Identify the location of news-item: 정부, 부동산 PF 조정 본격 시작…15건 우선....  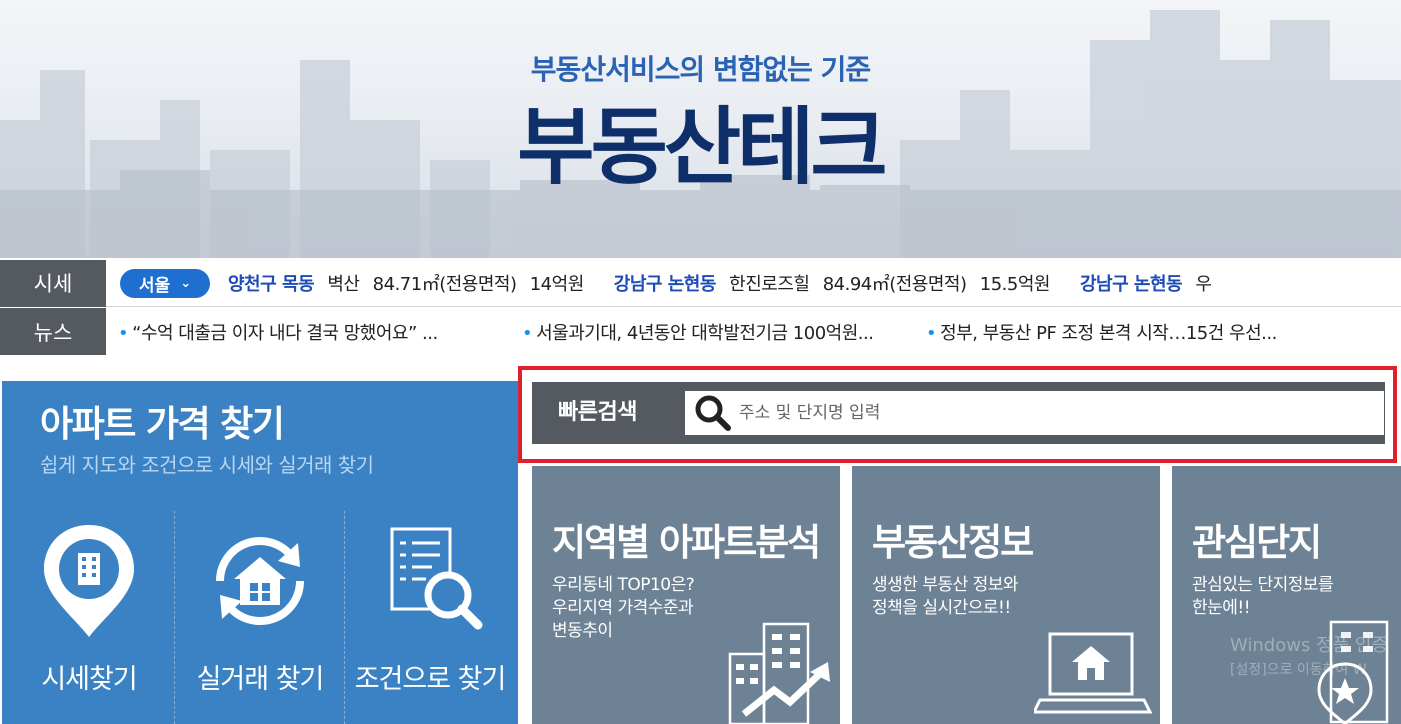
(1128, 332).